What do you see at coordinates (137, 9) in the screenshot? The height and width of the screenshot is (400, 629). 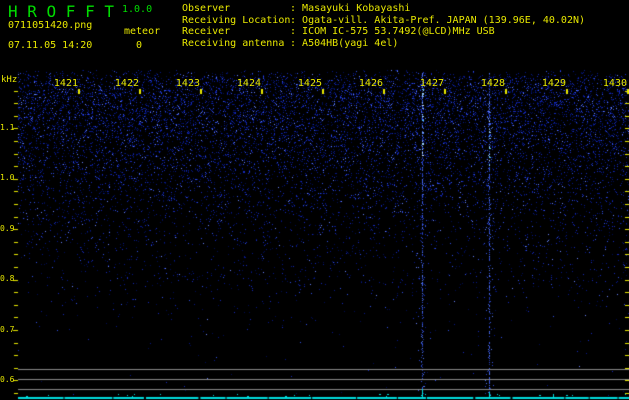 I see `app-version: 1.0.0` at bounding box center [137, 9].